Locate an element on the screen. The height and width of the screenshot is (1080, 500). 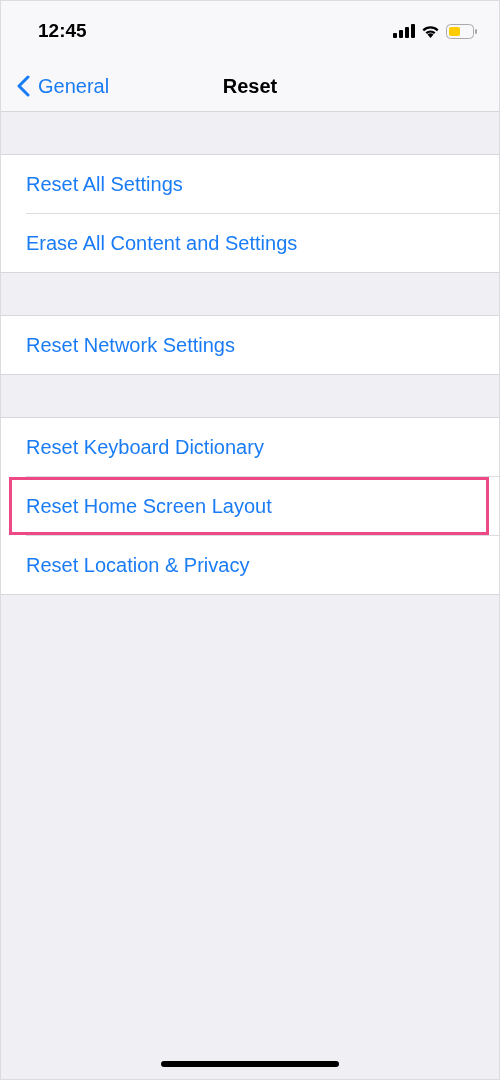
wifi-icon is located at coordinates (430, 31).